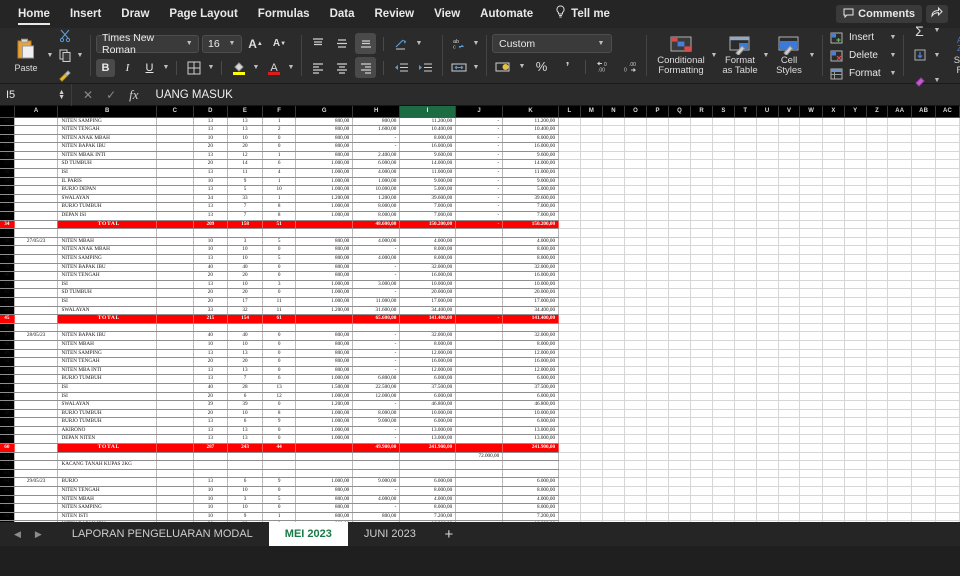 Image resolution: width=960 pixels, height=576 pixels. What do you see at coordinates (447, 14) in the screenshot?
I see `ribbon-tab-view: View` at bounding box center [447, 14].